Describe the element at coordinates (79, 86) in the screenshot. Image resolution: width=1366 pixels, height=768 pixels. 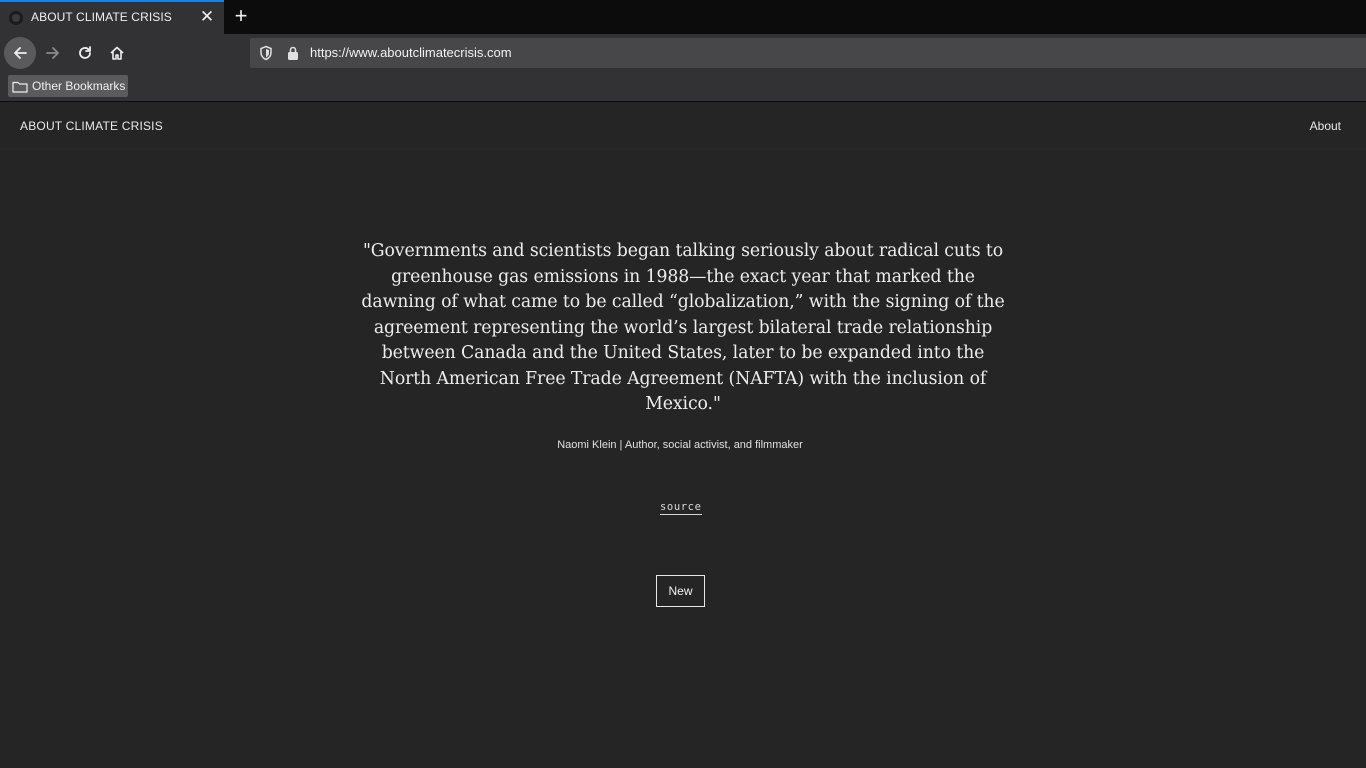
I see `bookmark-label: Other Bookmarks` at that location.